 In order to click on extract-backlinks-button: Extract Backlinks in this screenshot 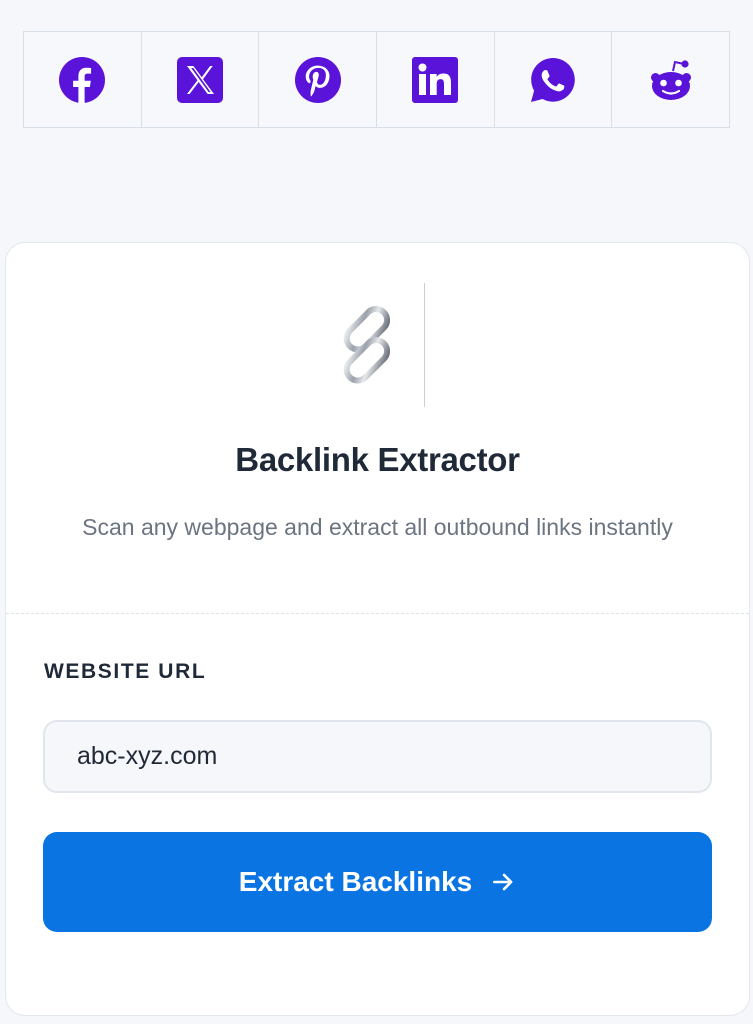, I will do `click(377, 882)`.